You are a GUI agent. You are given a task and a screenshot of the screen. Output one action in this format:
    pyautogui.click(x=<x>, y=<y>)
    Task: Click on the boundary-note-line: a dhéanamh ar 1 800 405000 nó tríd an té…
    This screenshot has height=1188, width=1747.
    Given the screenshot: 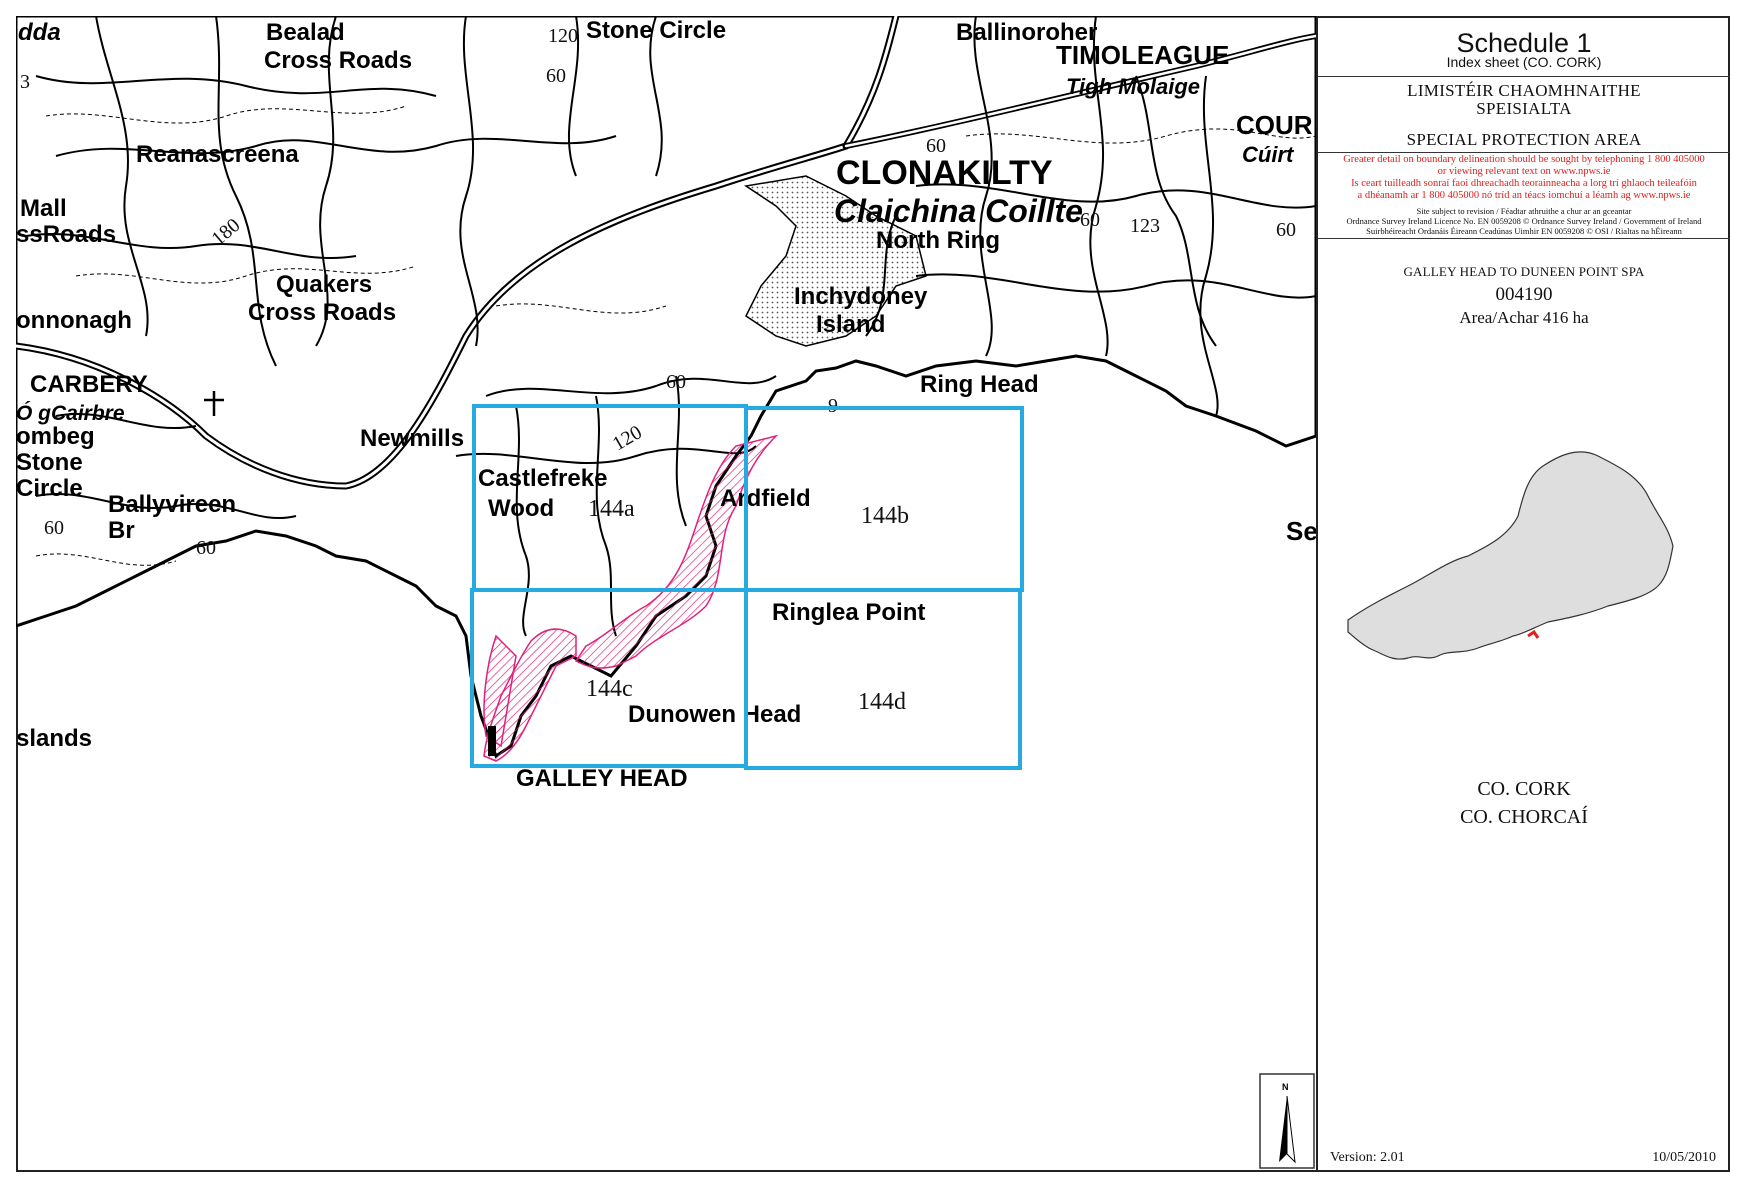 What is the action you would take?
    pyautogui.click(x=1524, y=195)
    